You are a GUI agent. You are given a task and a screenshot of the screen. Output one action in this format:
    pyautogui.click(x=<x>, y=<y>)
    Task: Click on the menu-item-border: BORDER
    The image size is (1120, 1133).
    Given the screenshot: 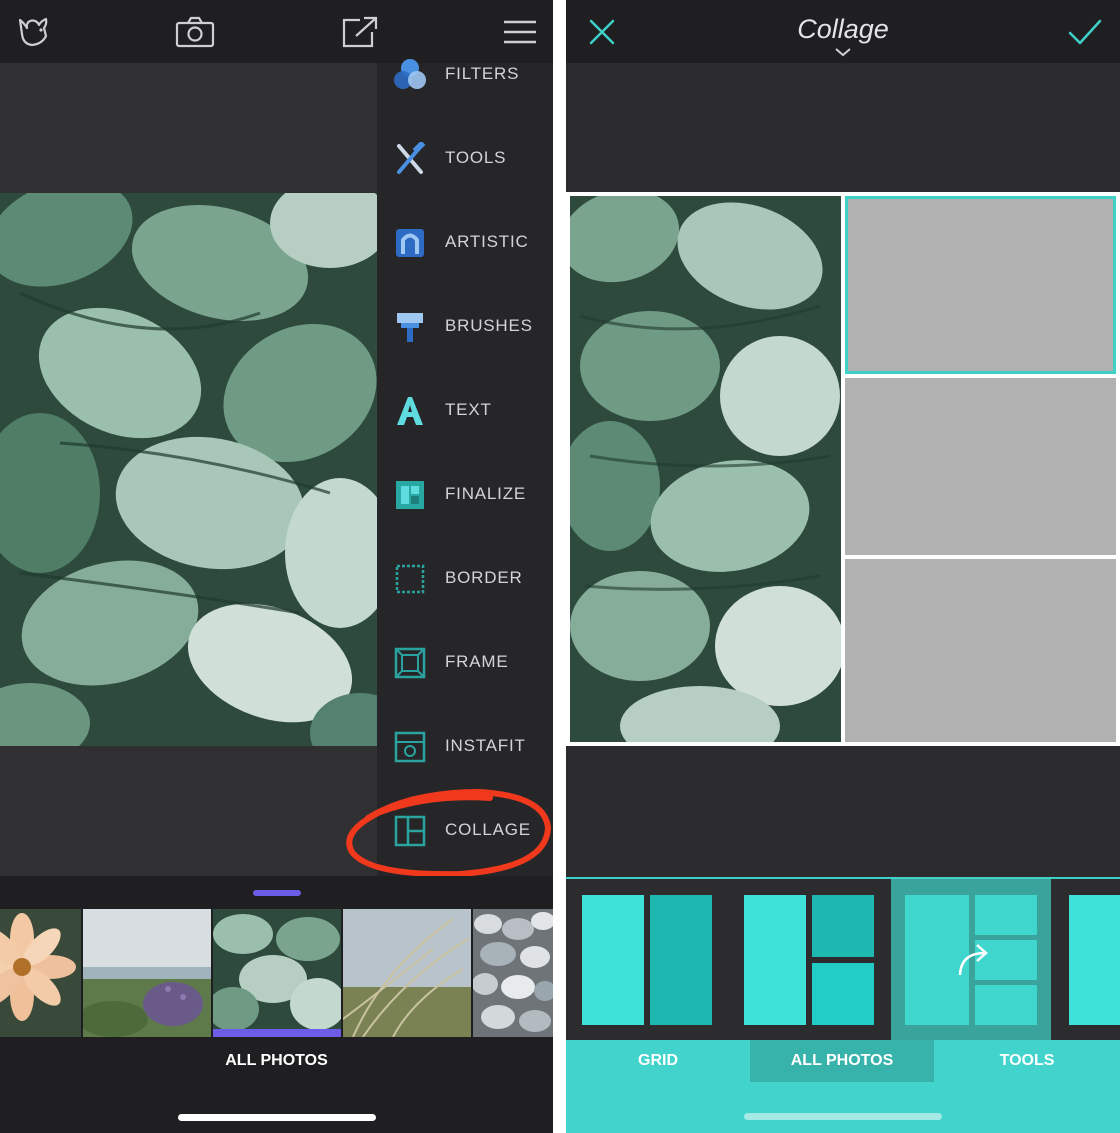 What is the action you would take?
    pyautogui.click(x=465, y=579)
    